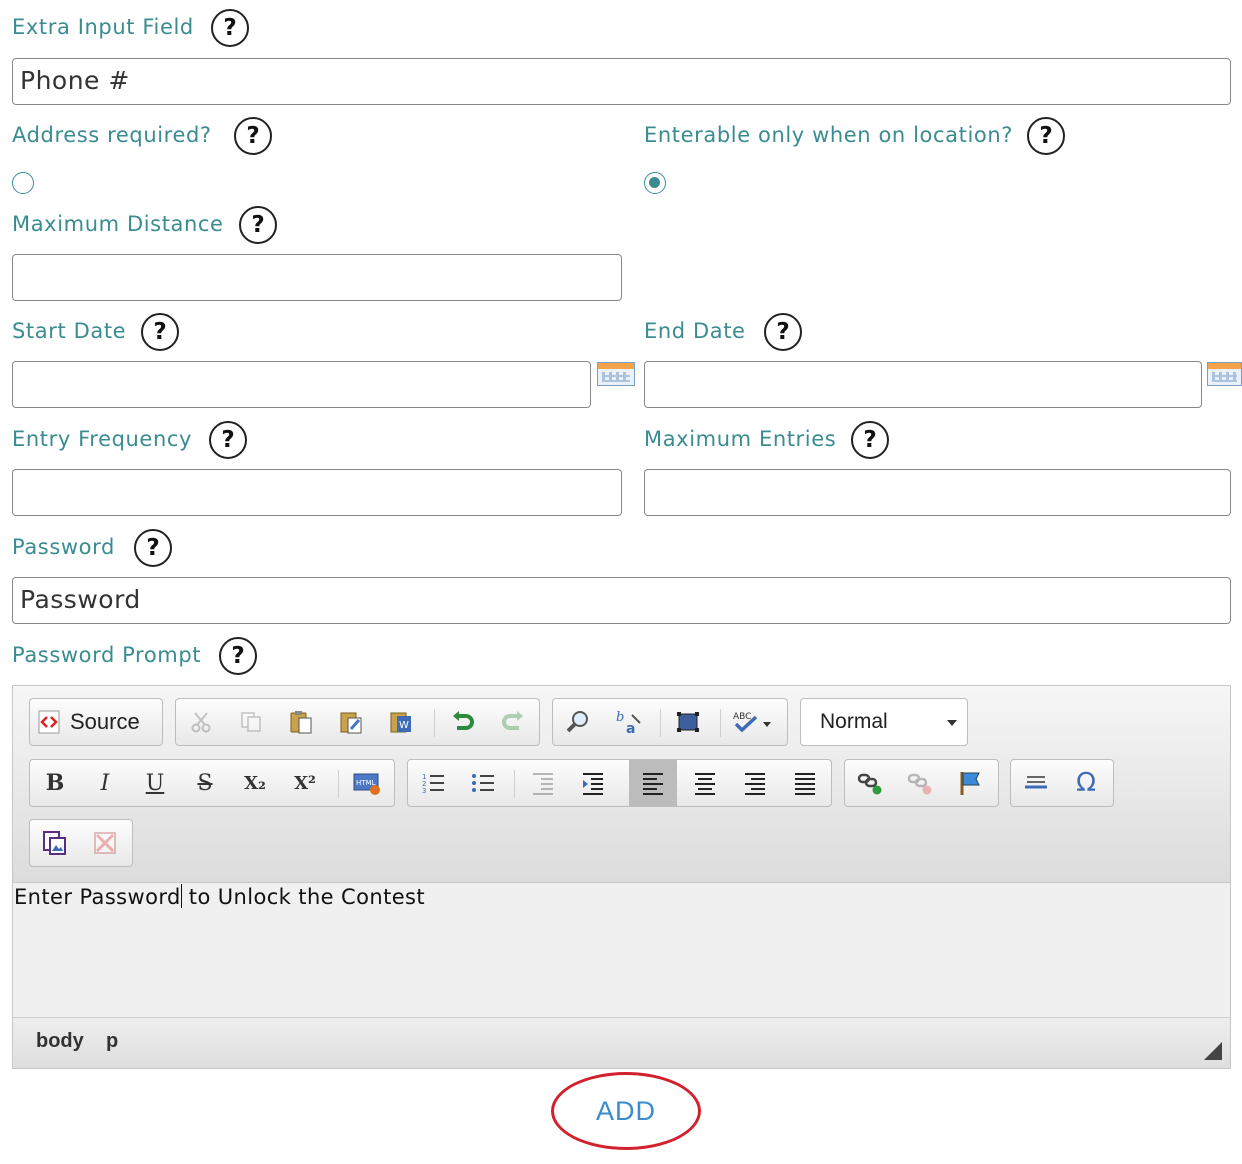 The height and width of the screenshot is (1164, 1242). I want to click on subscript-button: X₂, so click(255, 783).